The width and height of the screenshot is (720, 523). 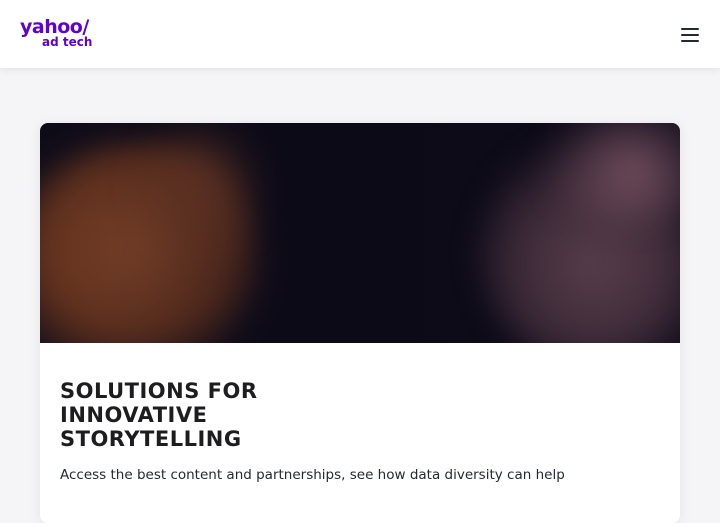 What do you see at coordinates (159, 415) in the screenshot?
I see `card-title: SOLUTIONS FOR INNOVATIVE STORYTELLING` at bounding box center [159, 415].